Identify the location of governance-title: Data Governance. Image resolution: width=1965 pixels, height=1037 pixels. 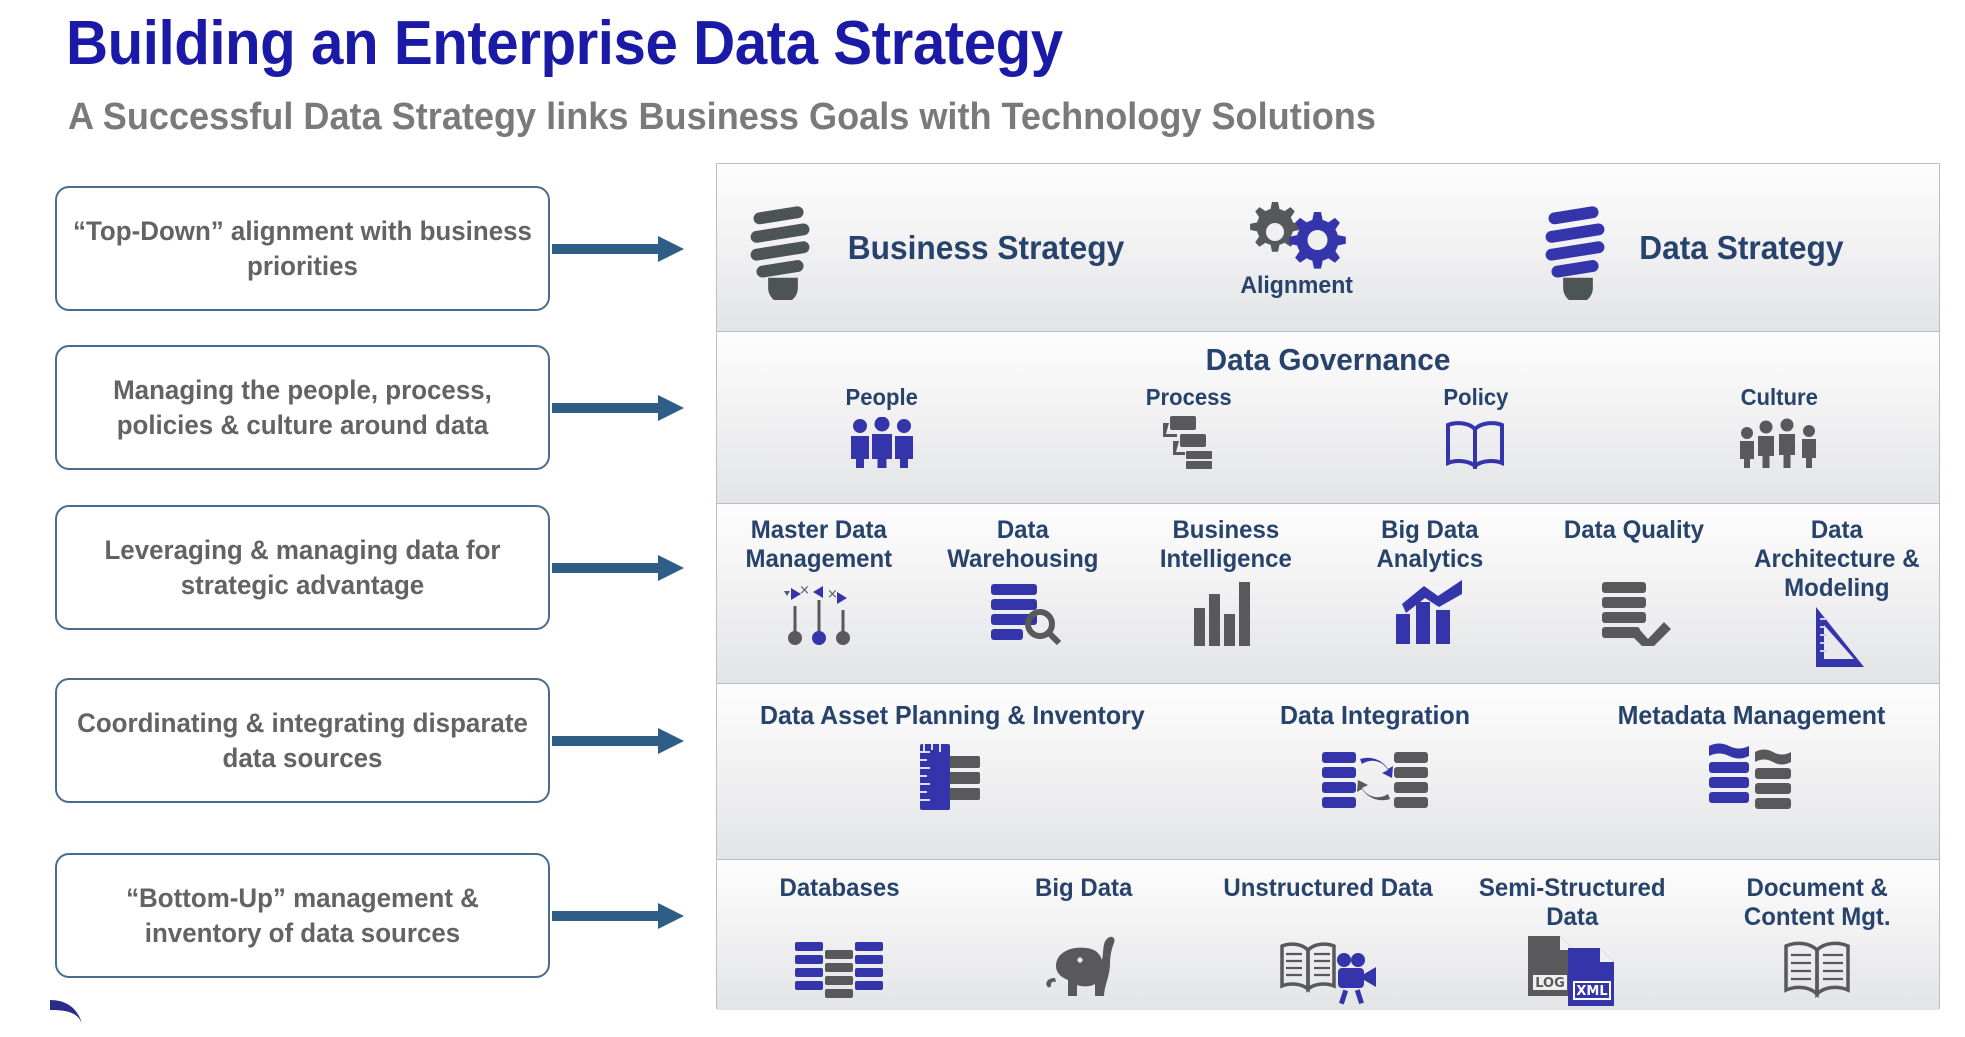
(1328, 359).